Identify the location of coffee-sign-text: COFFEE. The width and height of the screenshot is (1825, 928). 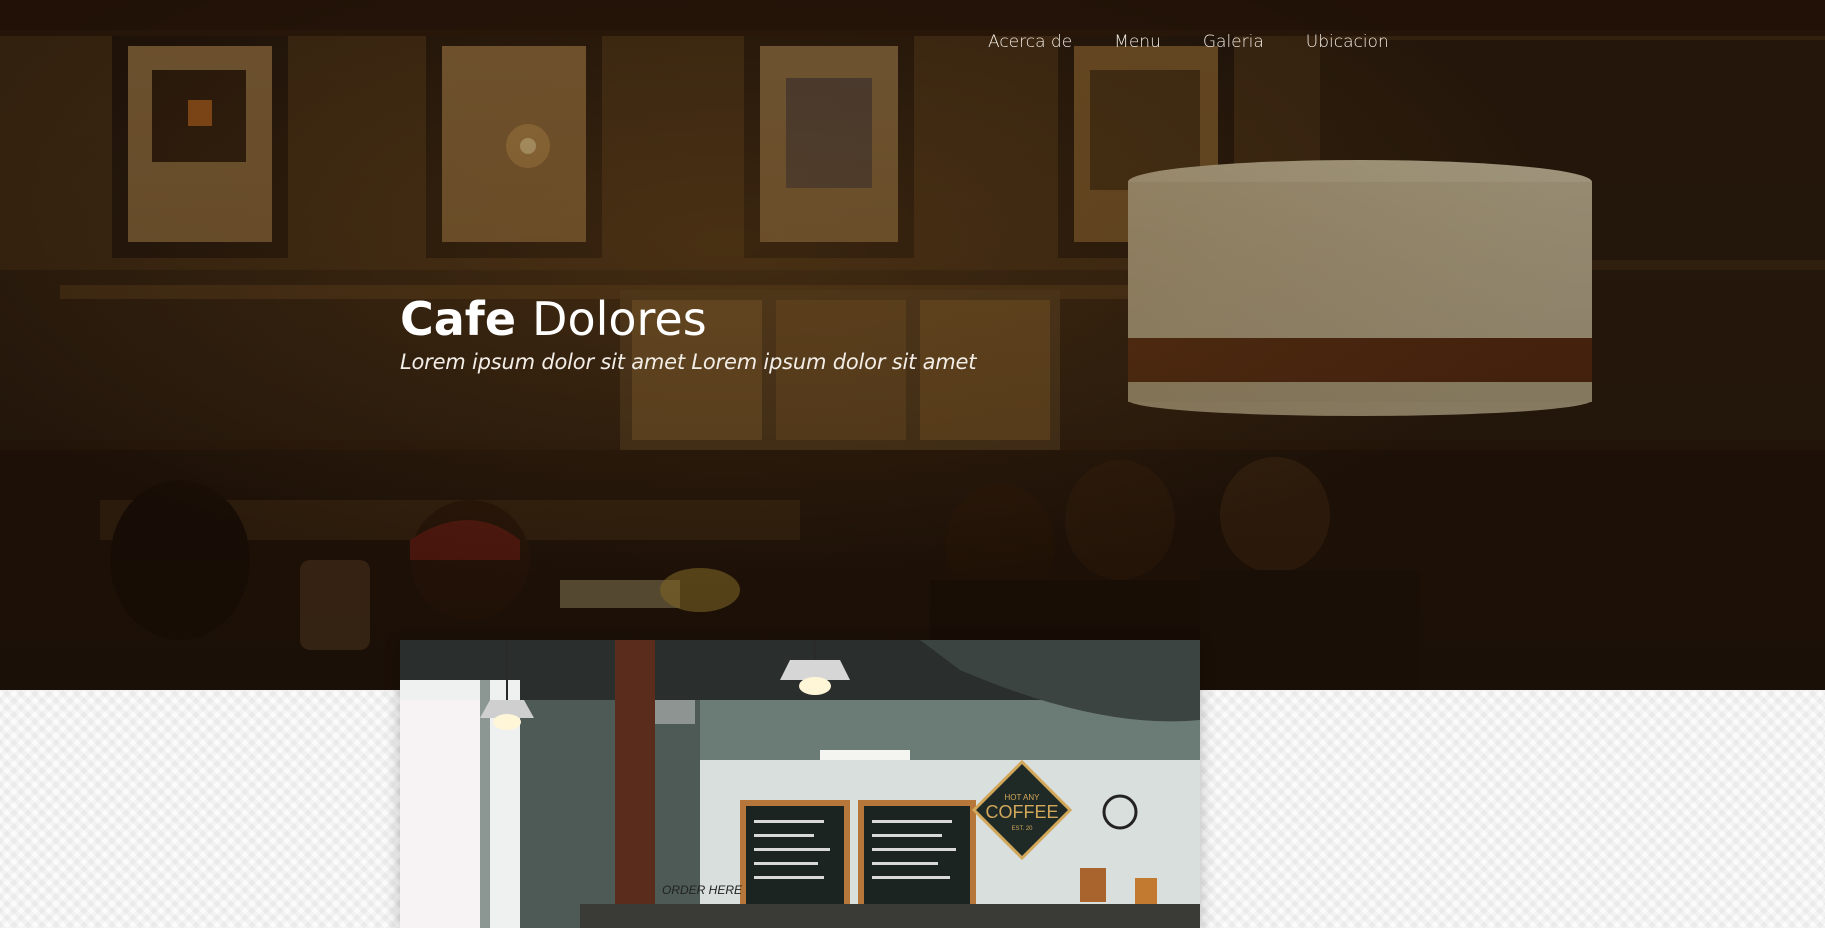
(1021, 812).